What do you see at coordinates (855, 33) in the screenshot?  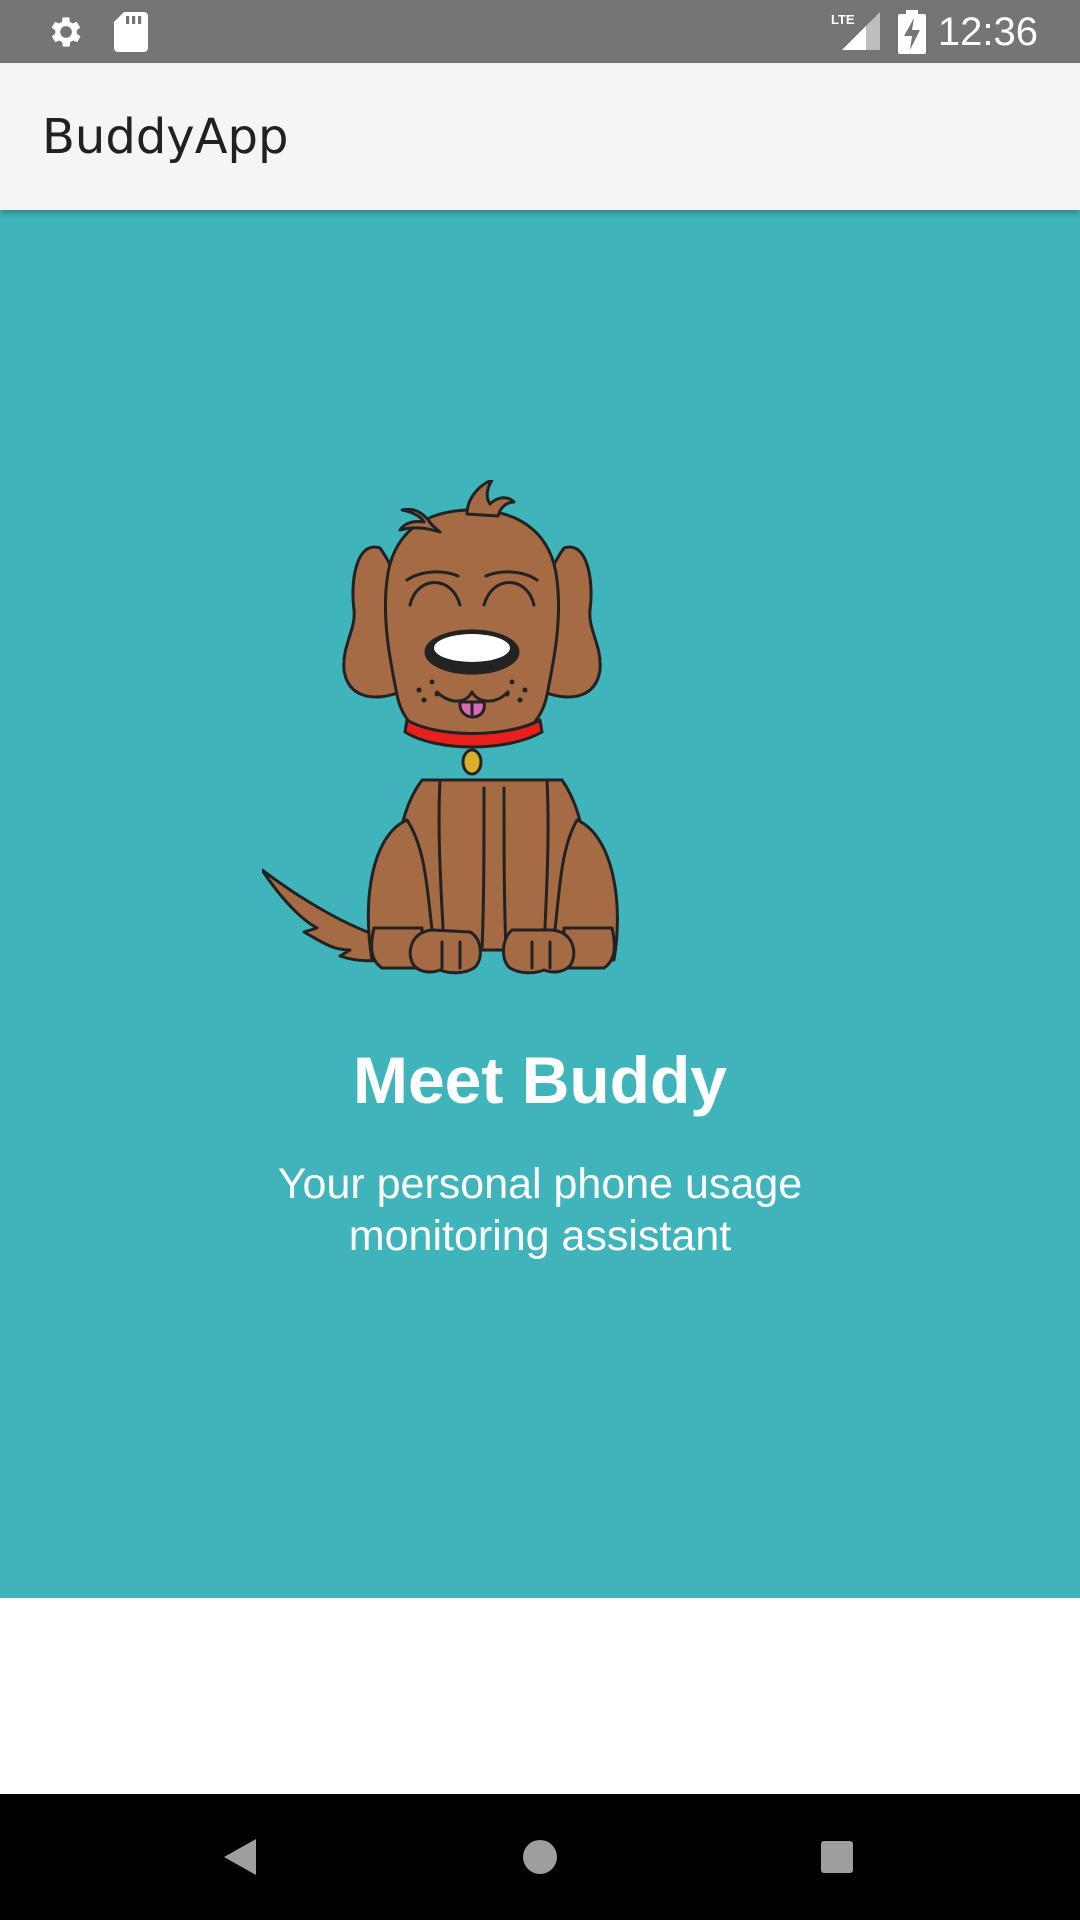 I see `lte-signal-icon: LTE` at bounding box center [855, 33].